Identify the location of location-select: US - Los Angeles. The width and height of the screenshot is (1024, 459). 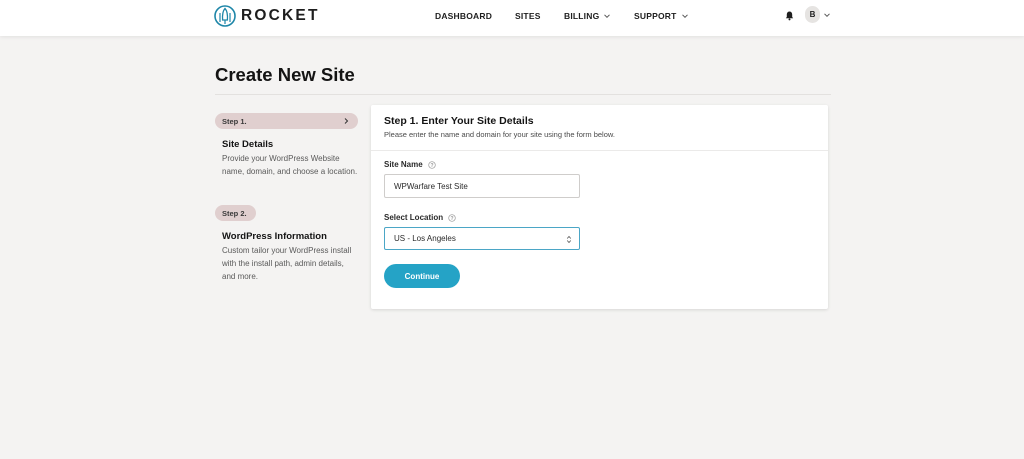
(482, 238).